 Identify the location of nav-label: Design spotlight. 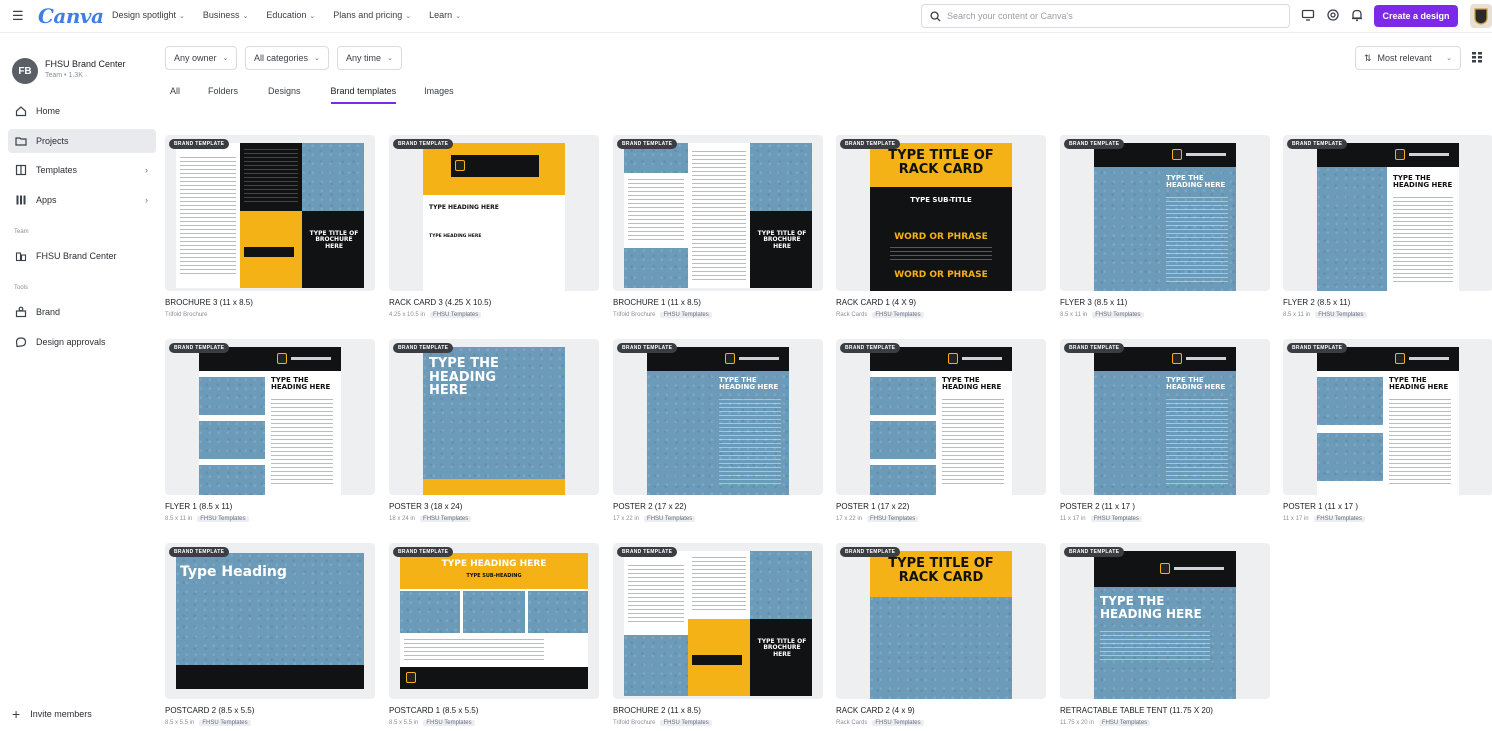
(144, 15).